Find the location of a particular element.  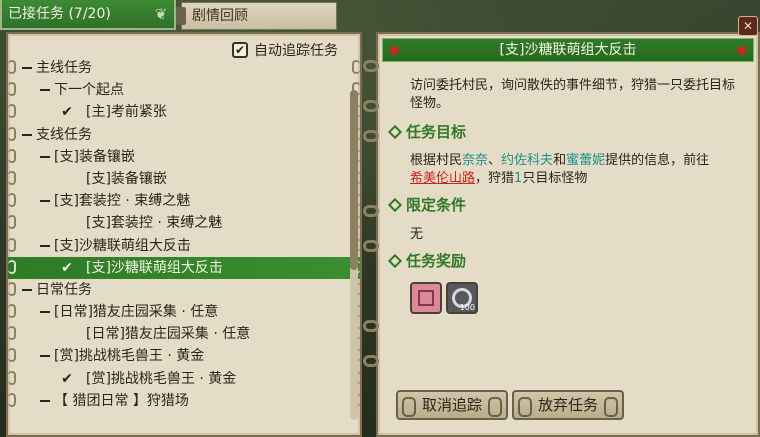

objective-separator: 和 is located at coordinates (560, 160).